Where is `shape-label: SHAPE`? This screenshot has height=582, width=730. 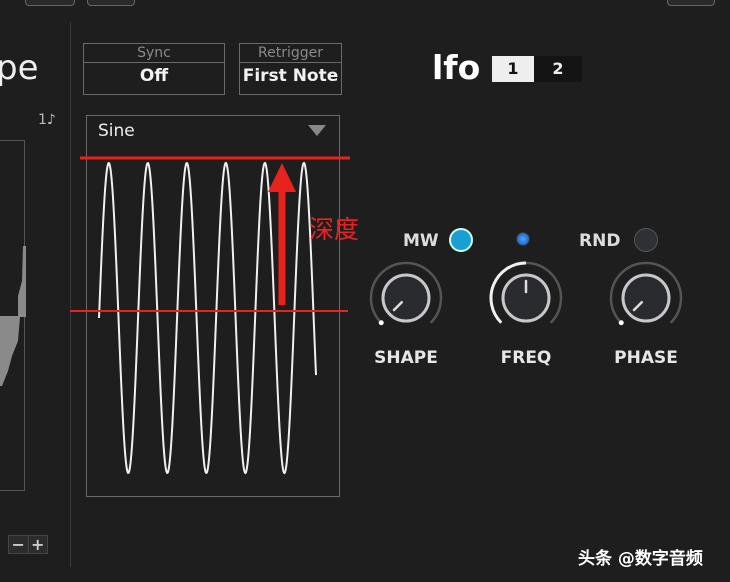
shape-label: SHAPE is located at coordinates (406, 358).